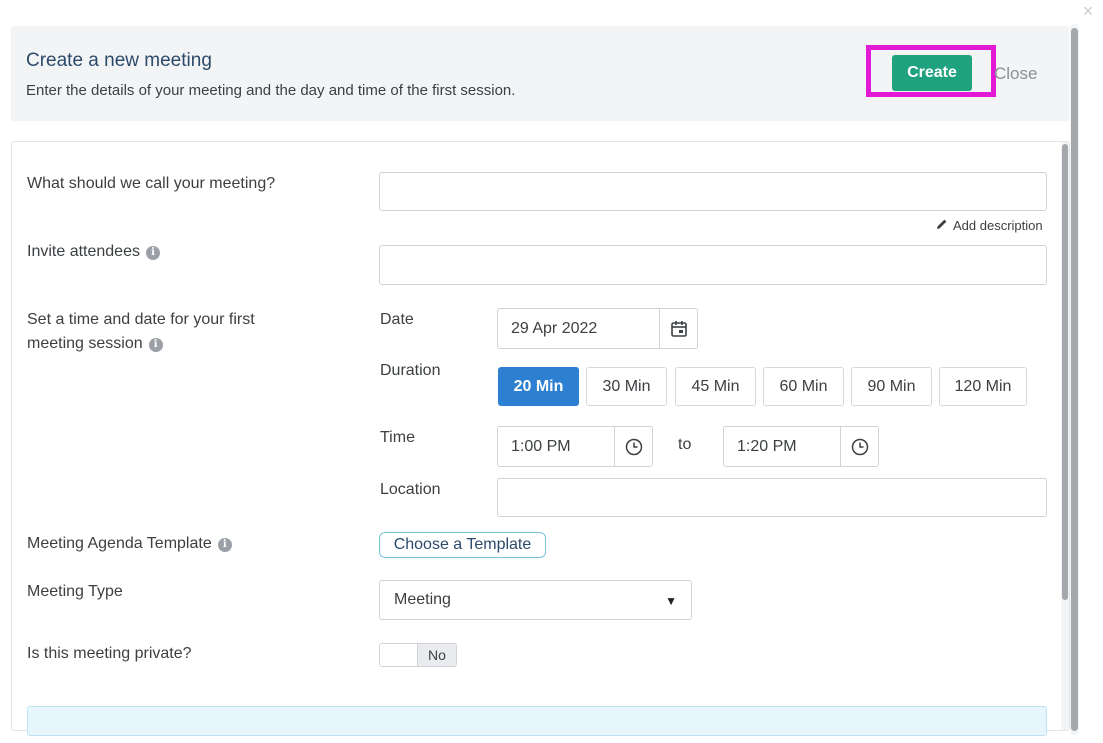 This screenshot has height=743, width=1103. What do you see at coordinates (715, 386) in the screenshot?
I see `duration-option: 45 Min` at bounding box center [715, 386].